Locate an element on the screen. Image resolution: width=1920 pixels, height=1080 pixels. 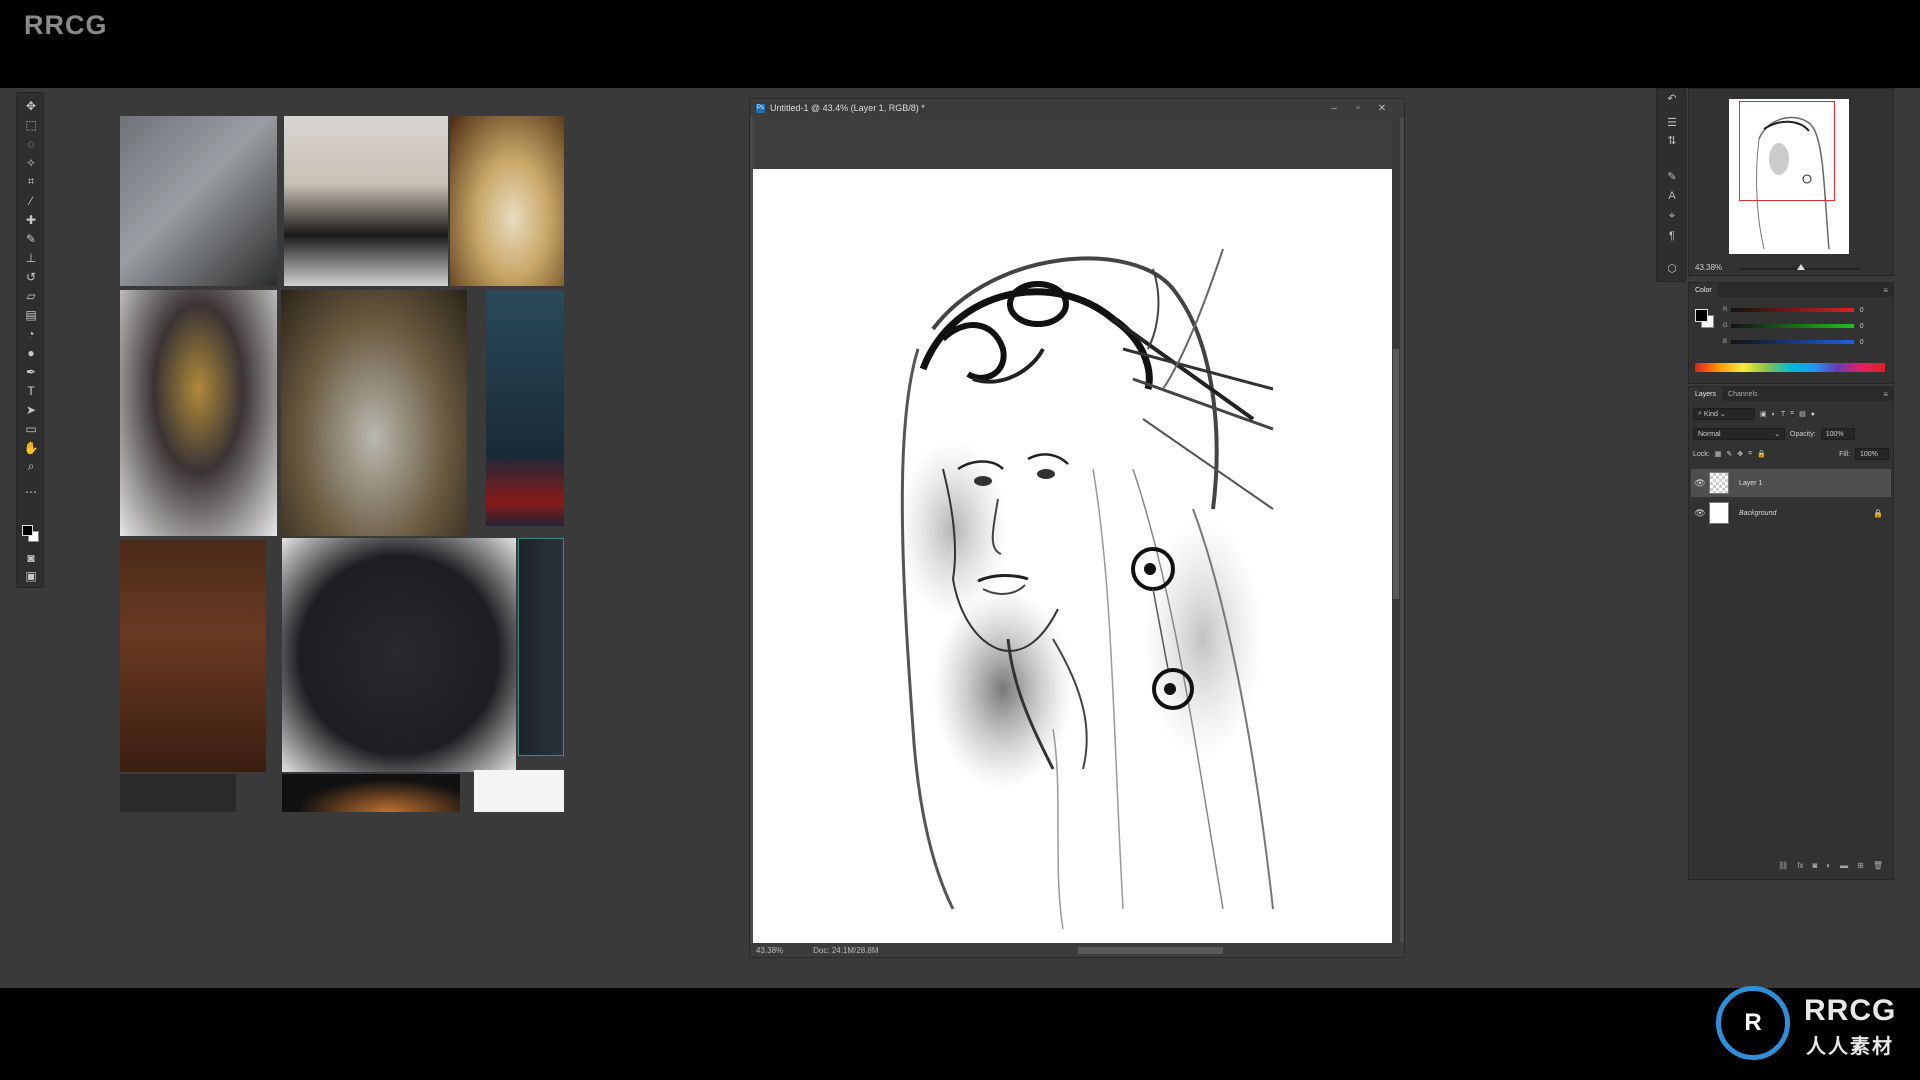
filter-adjustment-icon: ◐ is located at coordinates (1774, 414).